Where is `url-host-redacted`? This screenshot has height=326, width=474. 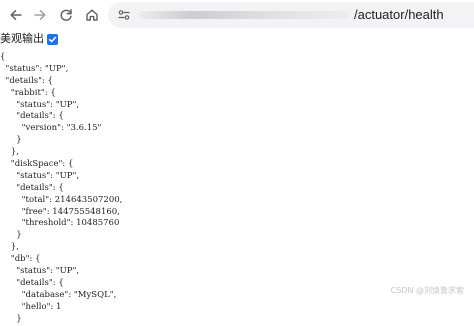
url-host-redacted is located at coordinates (244, 15).